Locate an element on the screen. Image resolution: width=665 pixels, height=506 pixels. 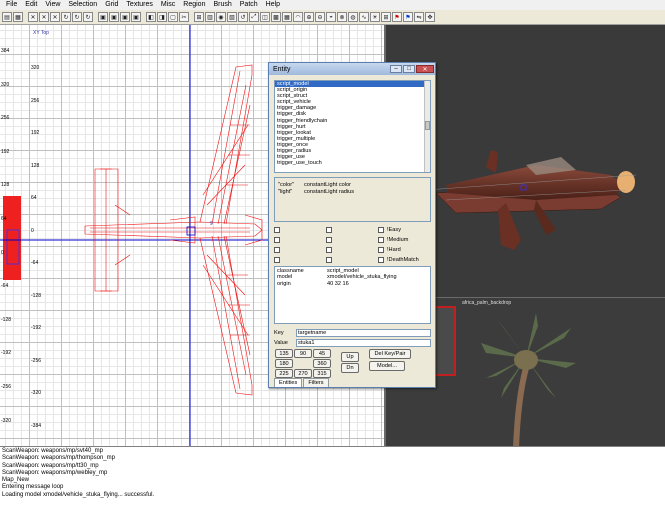
lightmaps-icon: ☀ is located at coordinates (375, 17).